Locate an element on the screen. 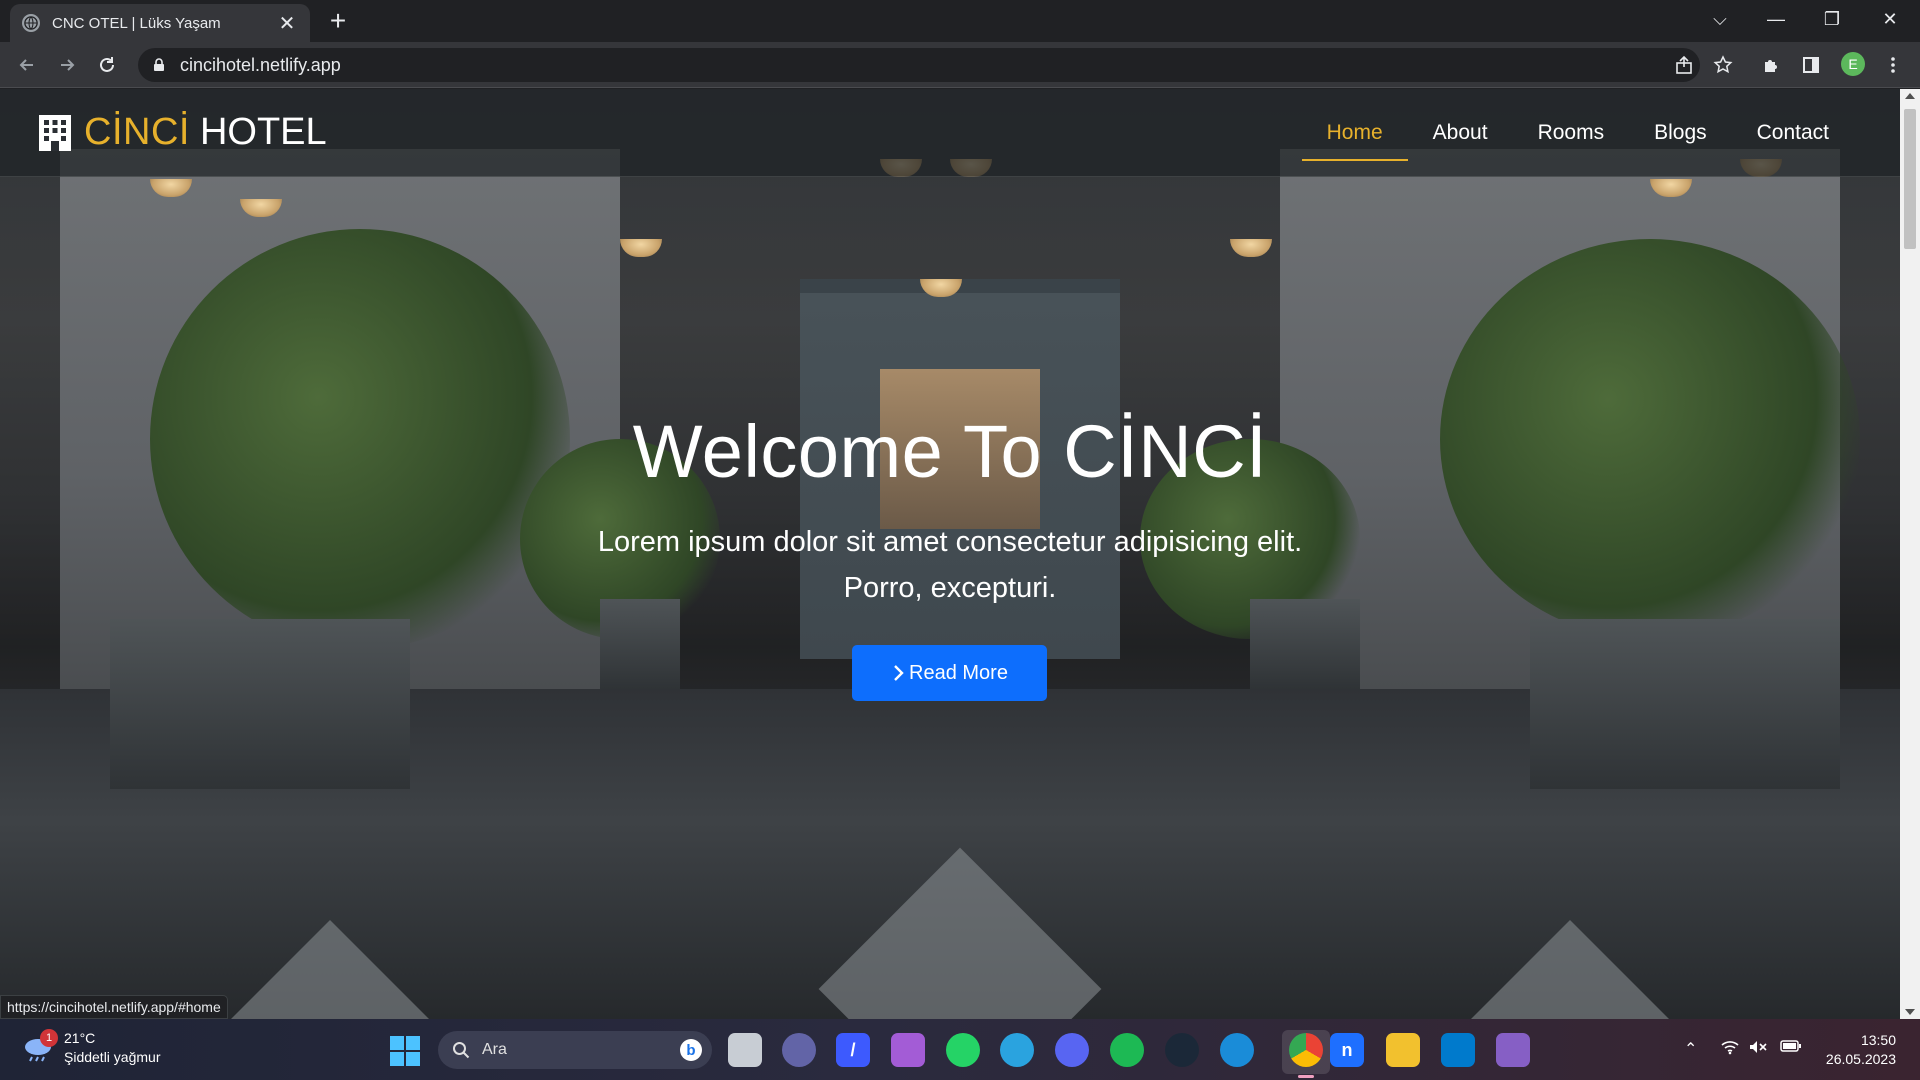  linear-app-icon: / is located at coordinates (853, 1050).